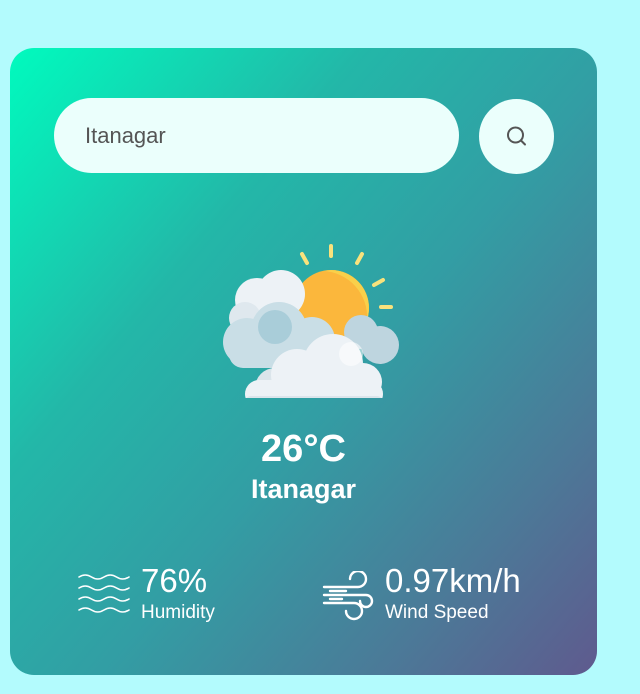 This screenshot has height=694, width=640. I want to click on temperature: 26°C, so click(303, 449).